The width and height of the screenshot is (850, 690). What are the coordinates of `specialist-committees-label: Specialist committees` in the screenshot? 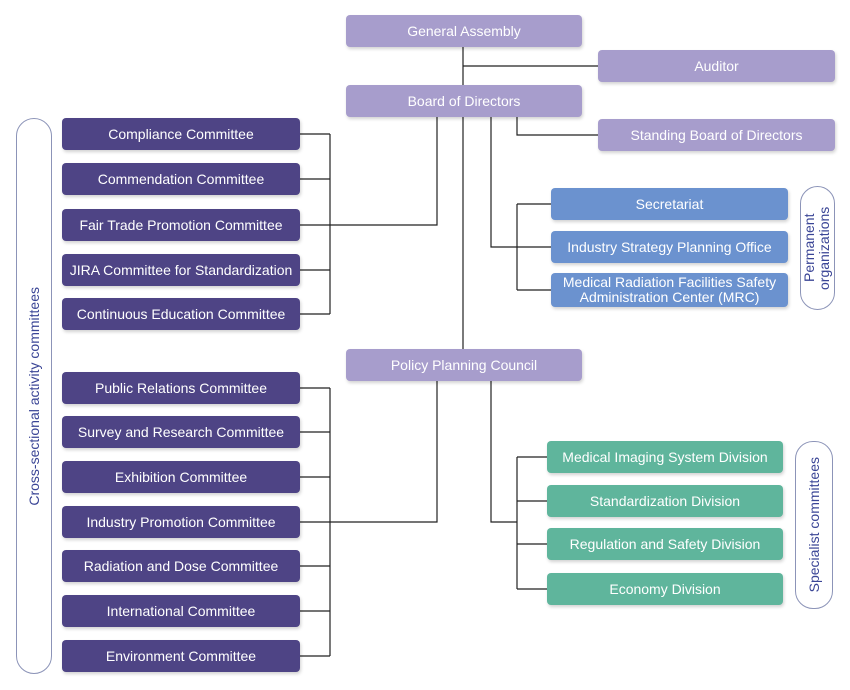 It's located at (814, 525).